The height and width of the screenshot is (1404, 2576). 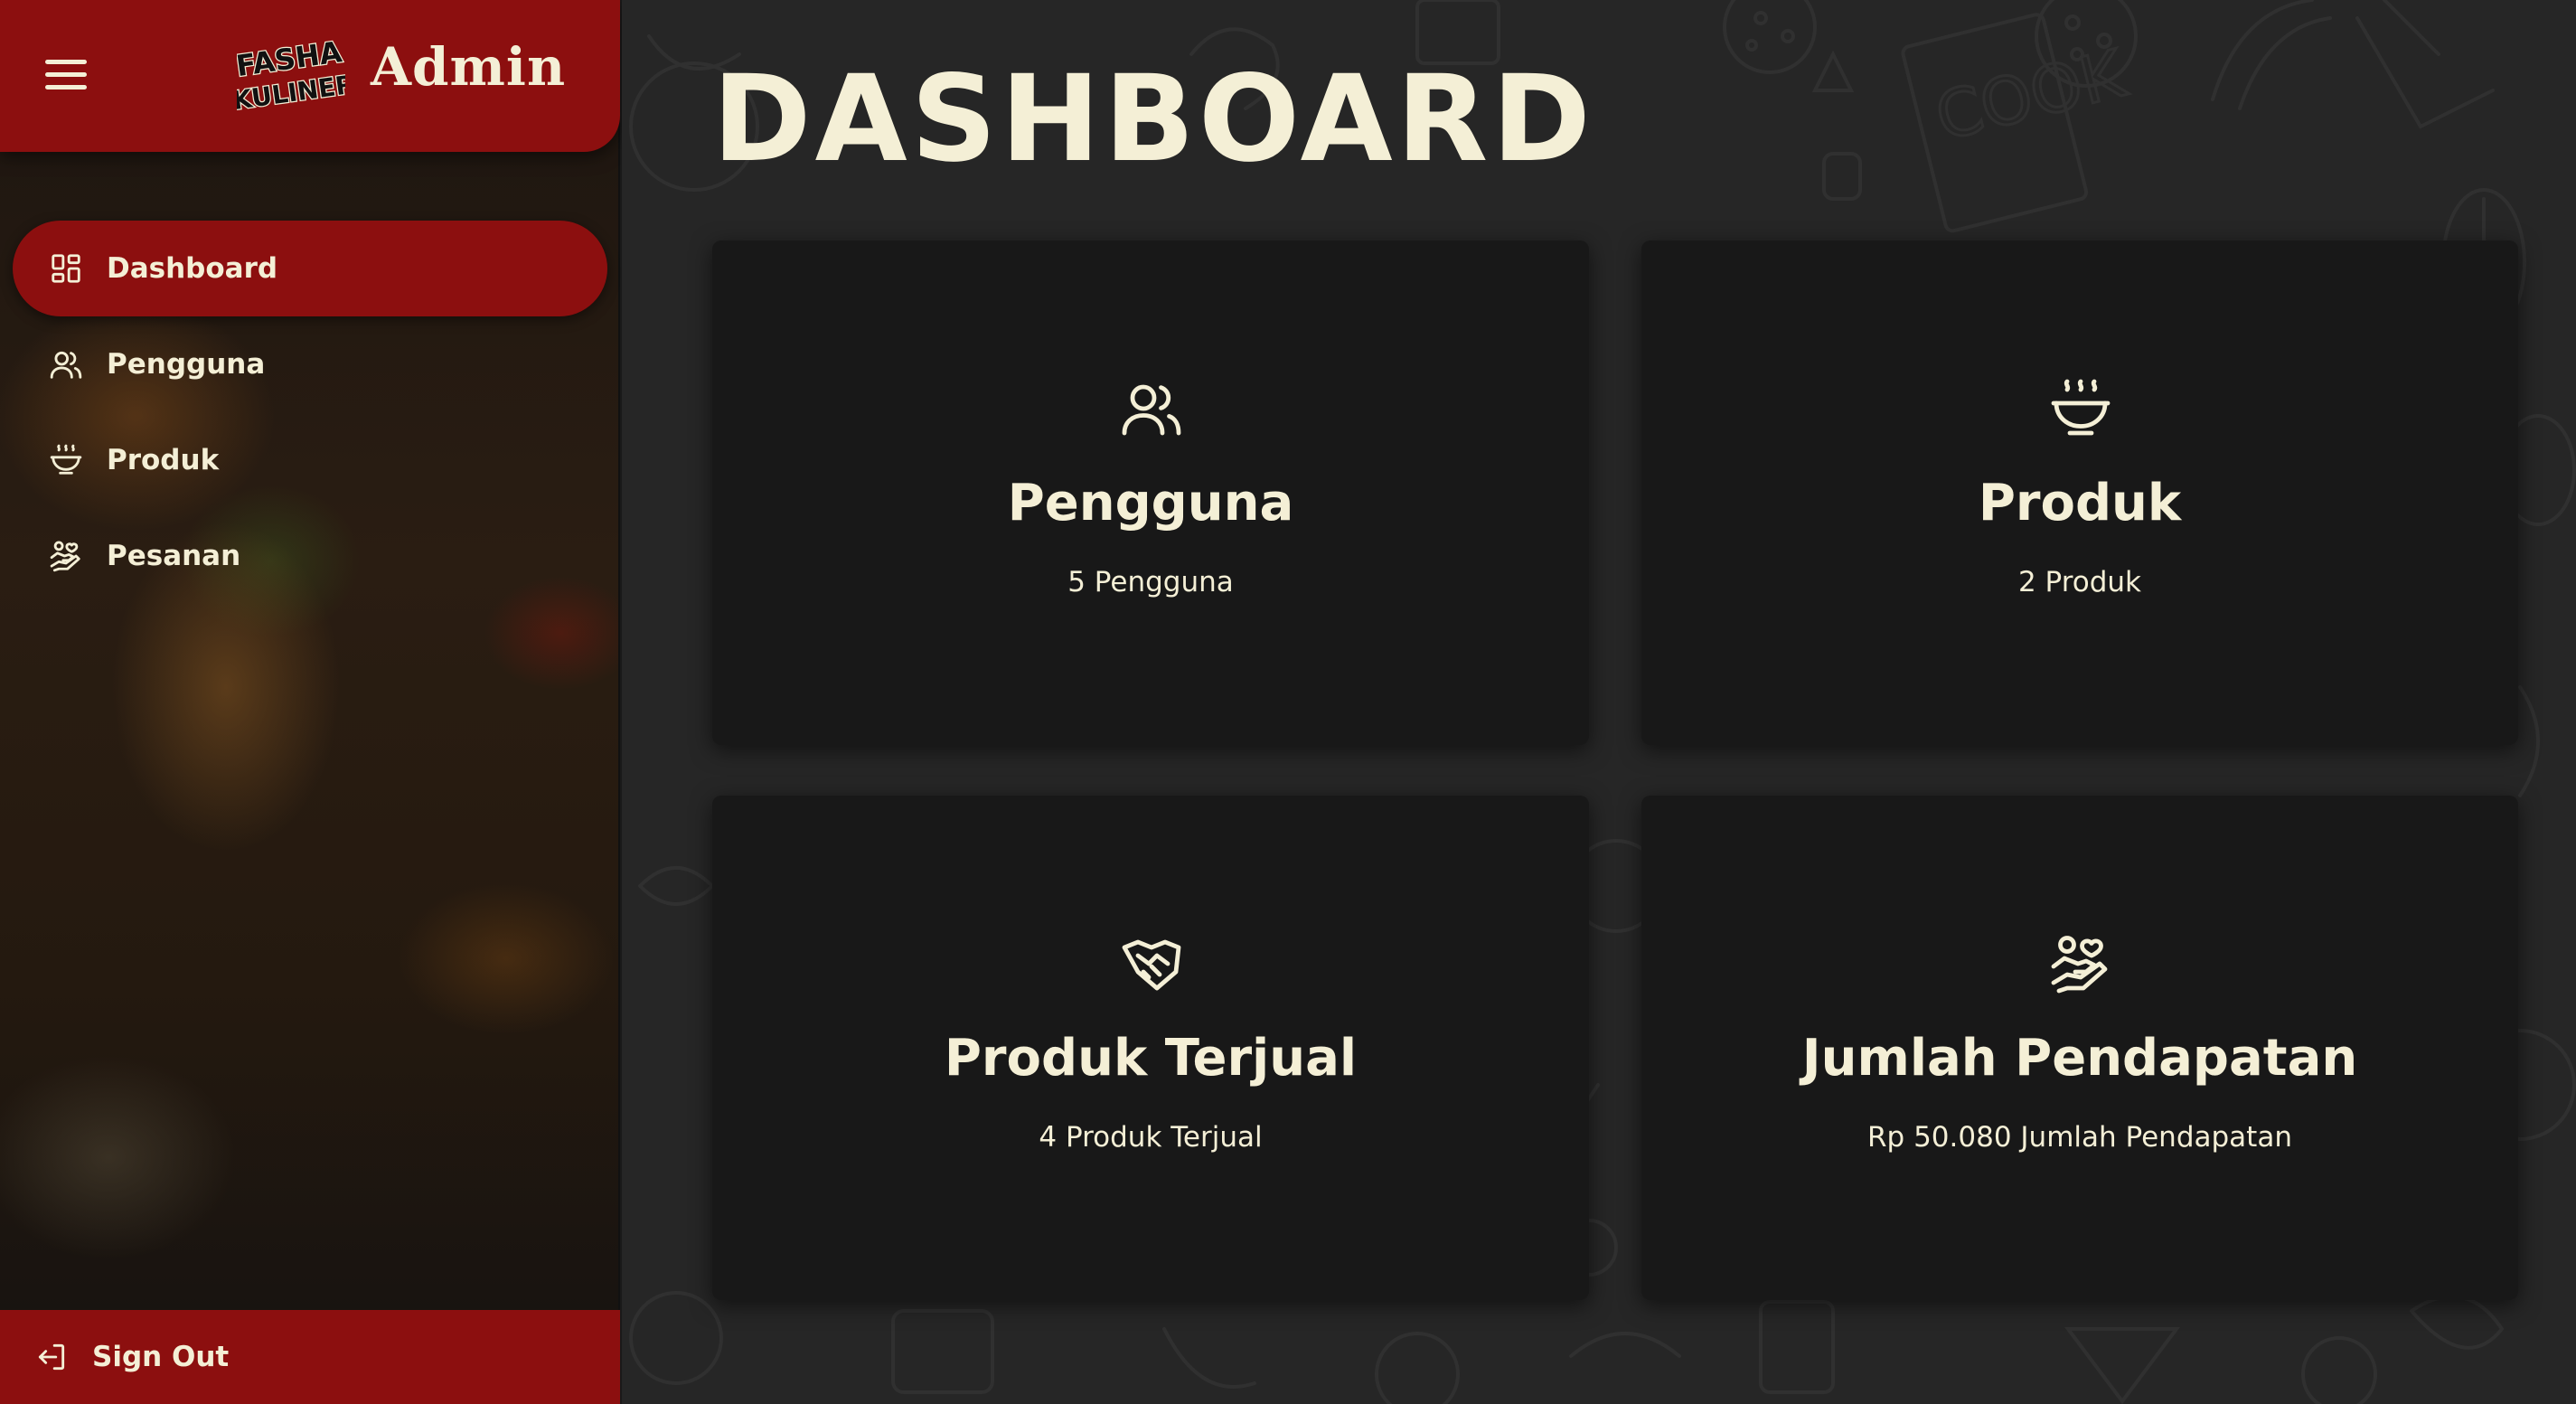 I want to click on sidebar-item-pesanan: Pesanan, so click(x=310, y=556).